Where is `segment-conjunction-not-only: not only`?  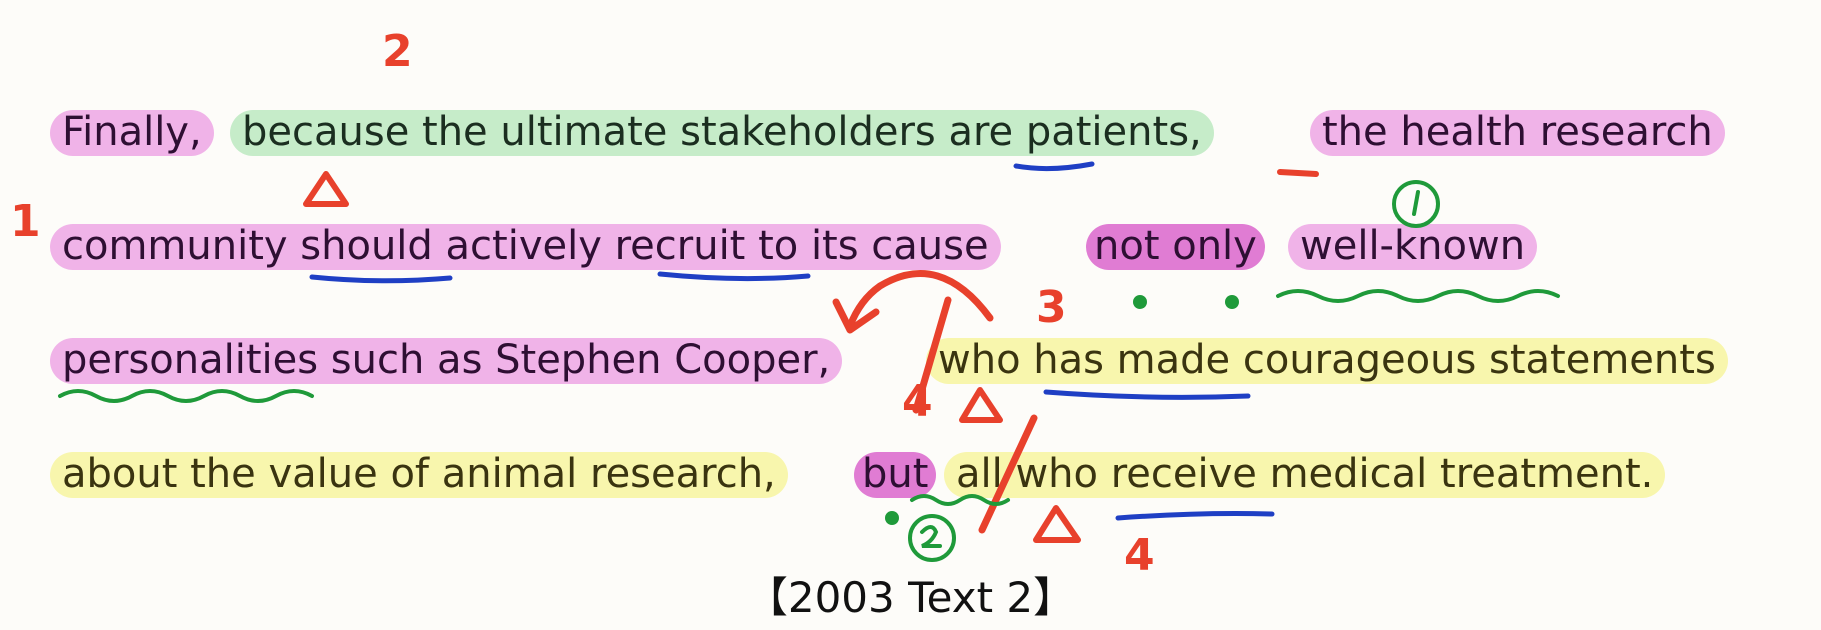
segment-conjunction-not-only: not only is located at coordinates (1175, 246).